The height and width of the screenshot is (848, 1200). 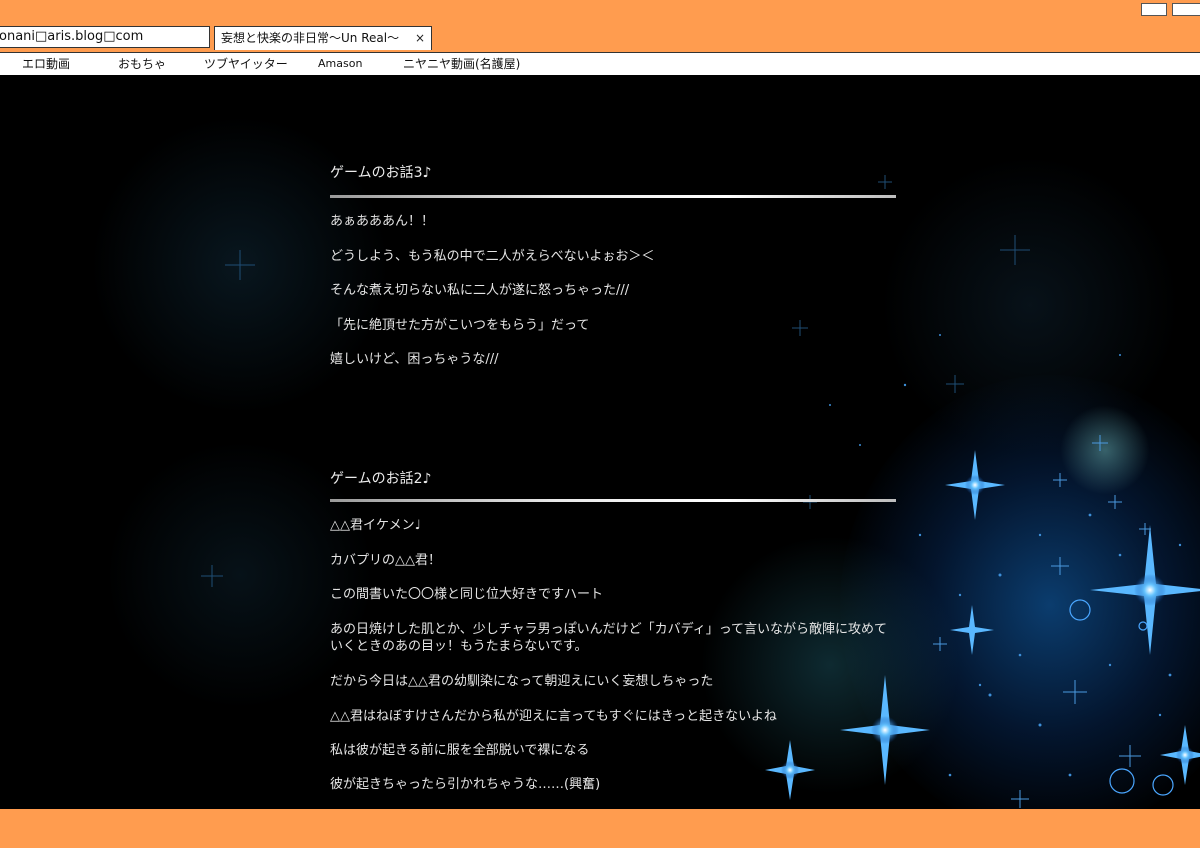 I want to click on address-bar: onani□aris.blog□com, so click(x=105, y=37).